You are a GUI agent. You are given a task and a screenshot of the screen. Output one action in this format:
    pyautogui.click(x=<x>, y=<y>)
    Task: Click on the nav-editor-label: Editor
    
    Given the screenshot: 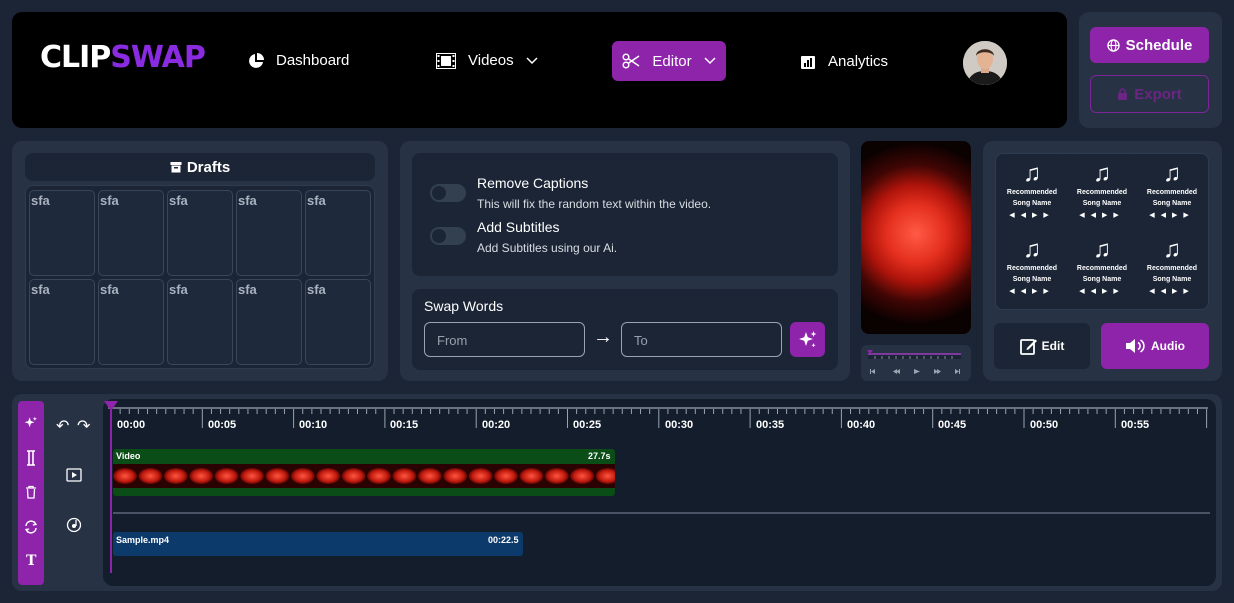 What is the action you would take?
    pyautogui.click(x=672, y=61)
    